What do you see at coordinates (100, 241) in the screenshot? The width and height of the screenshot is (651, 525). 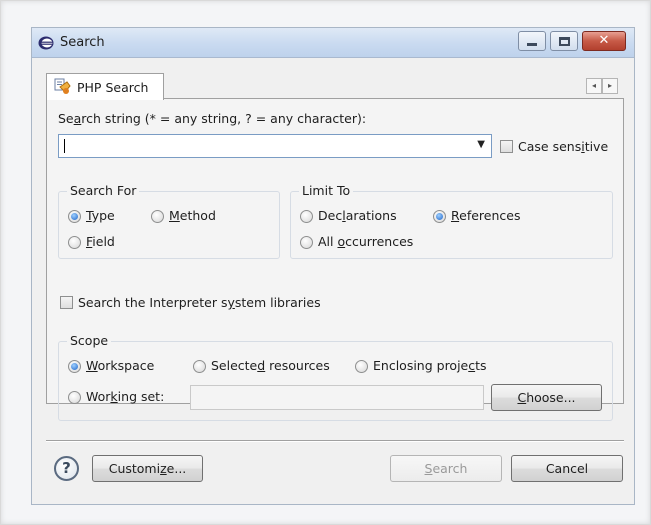 I see `radio-field-label: Field` at bounding box center [100, 241].